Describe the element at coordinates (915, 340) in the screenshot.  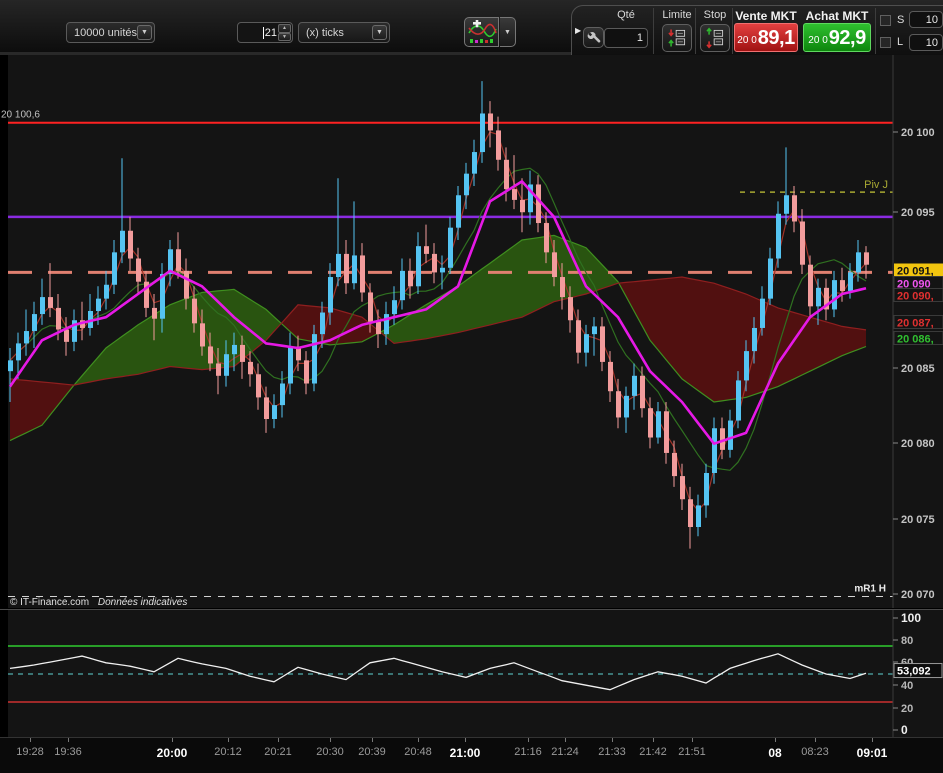
I see `price-badge-text: 20 086,` at that location.